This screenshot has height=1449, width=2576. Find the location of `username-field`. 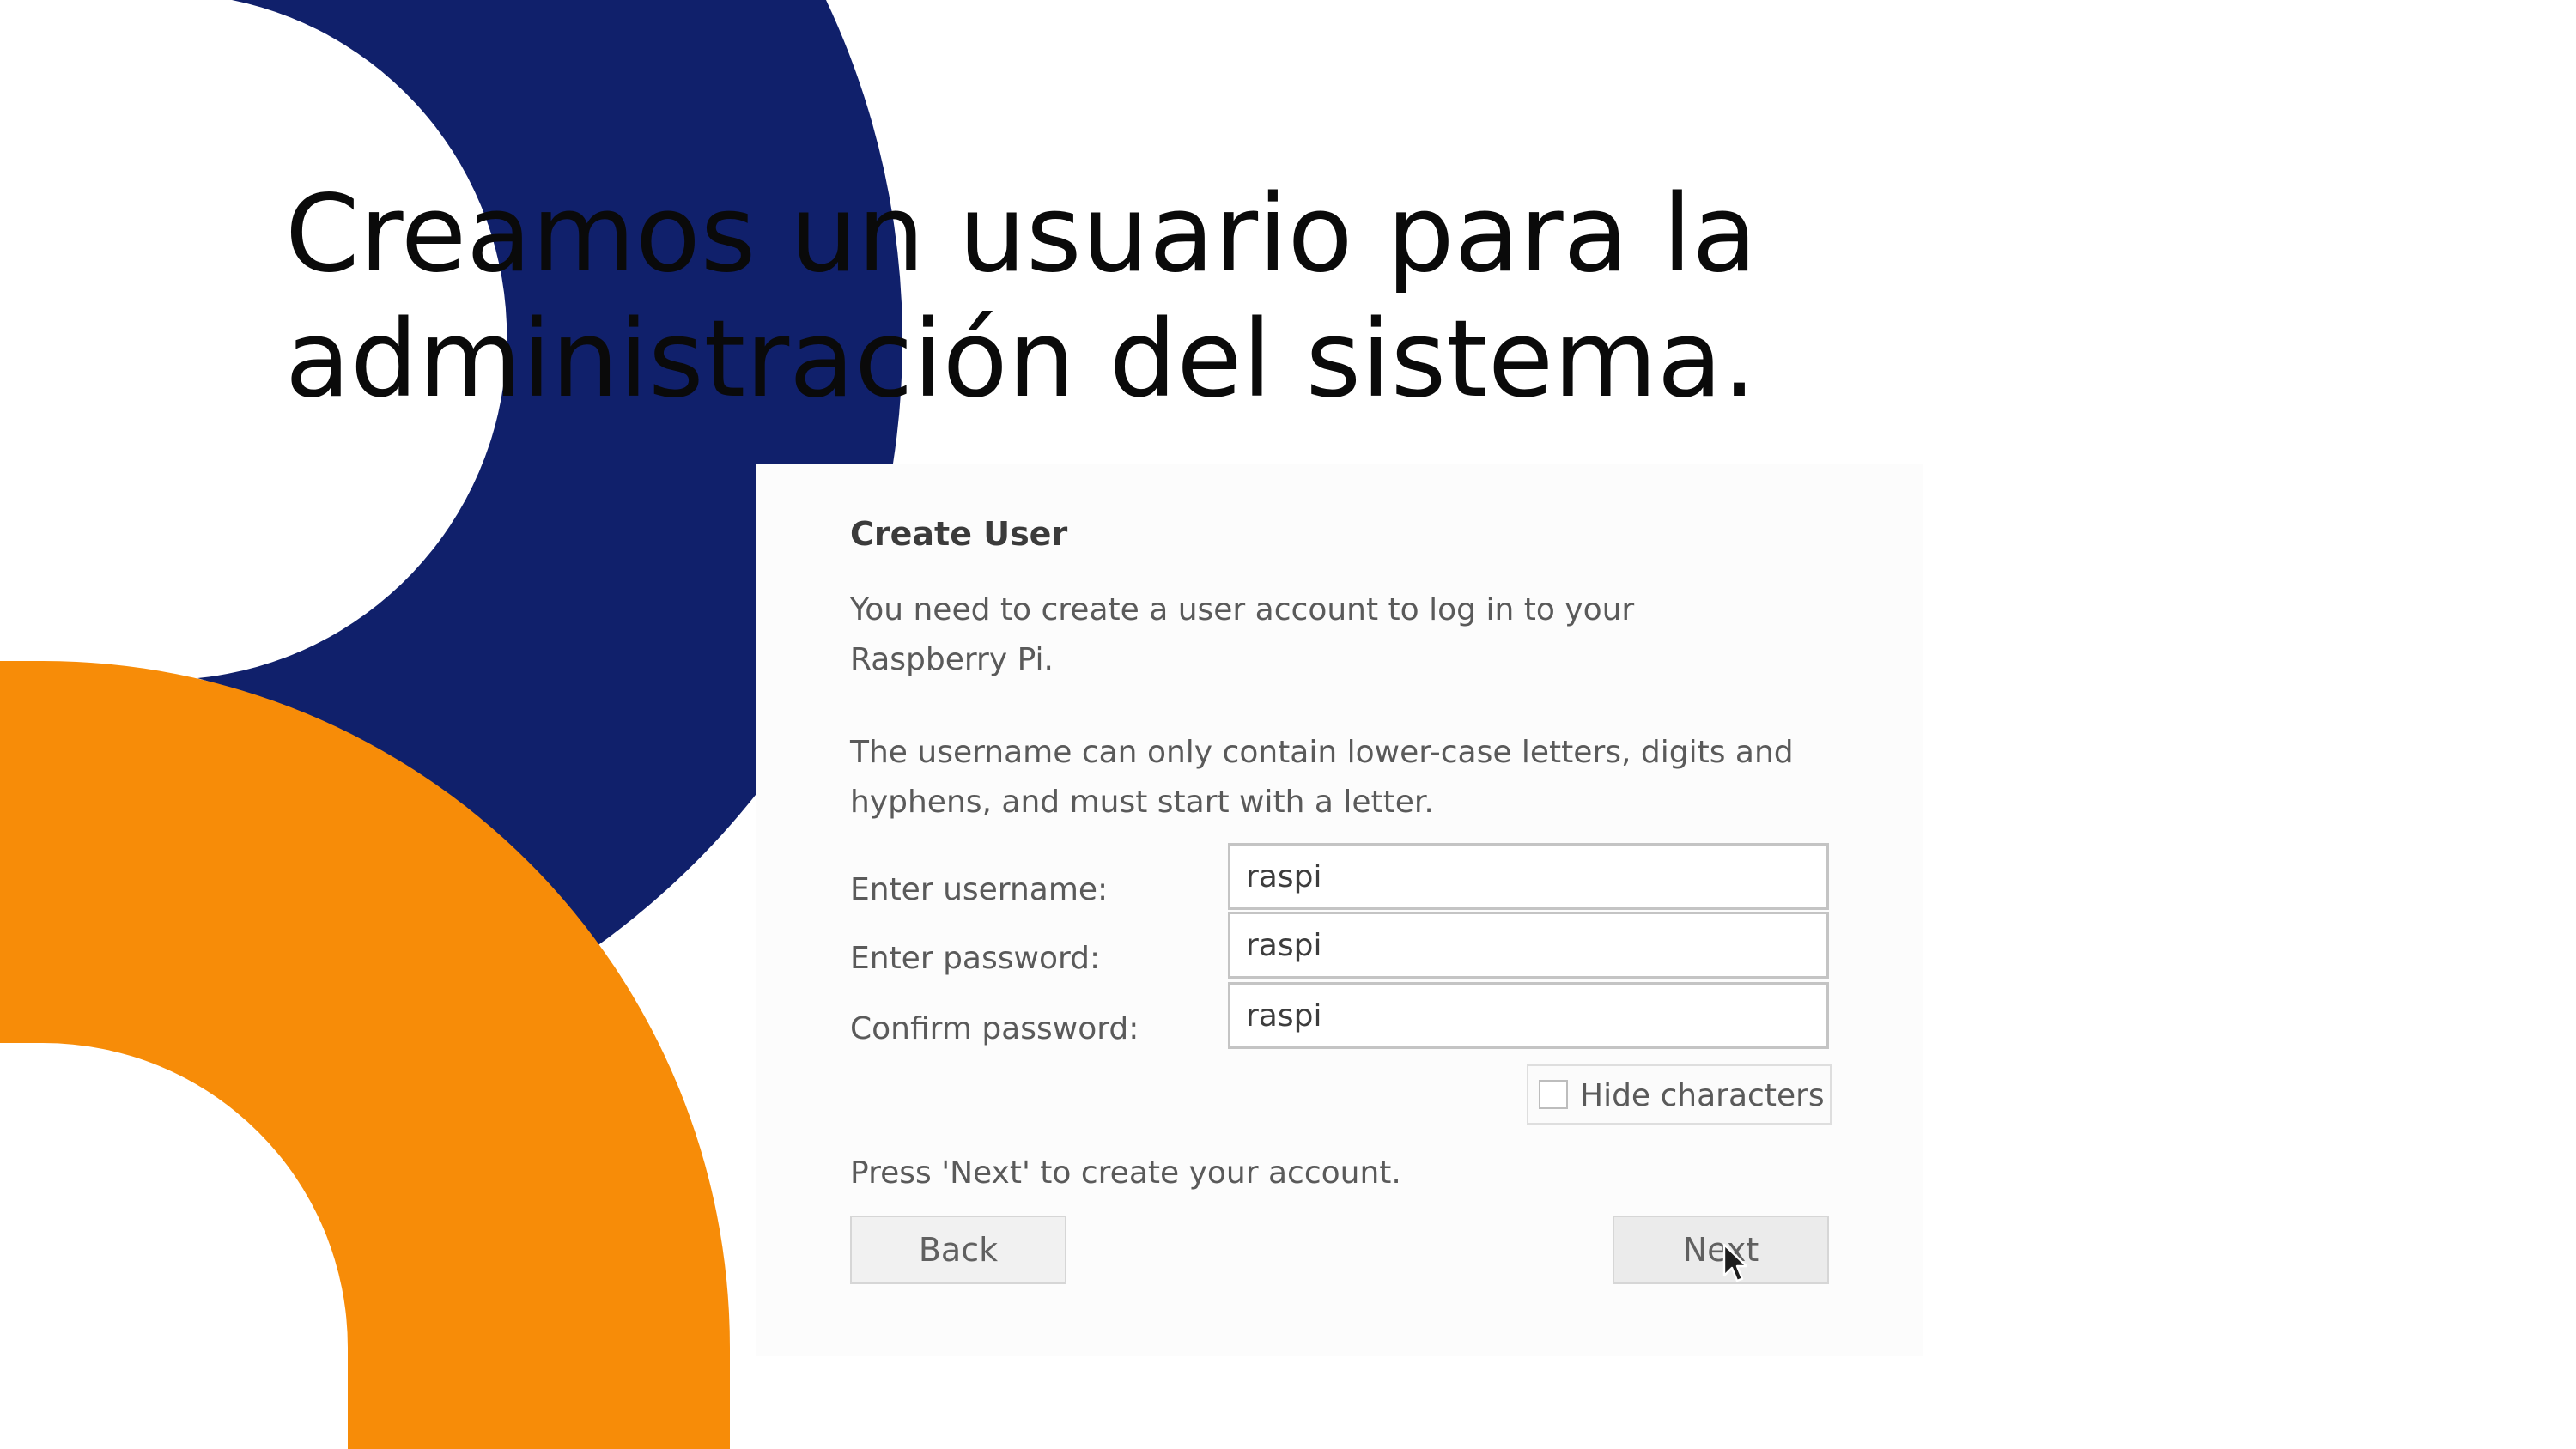

username-field is located at coordinates (1528, 876).